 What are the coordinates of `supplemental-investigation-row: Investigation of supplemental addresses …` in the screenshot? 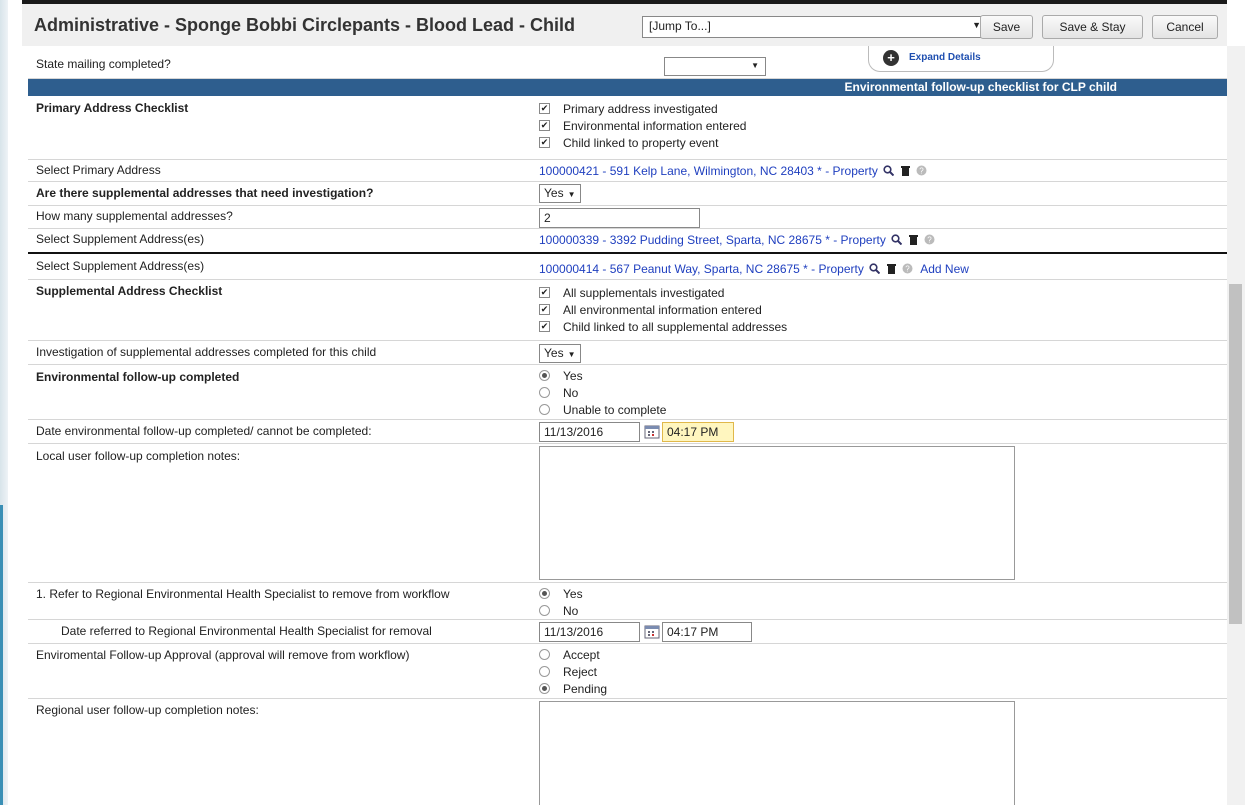 It's located at (627, 353).